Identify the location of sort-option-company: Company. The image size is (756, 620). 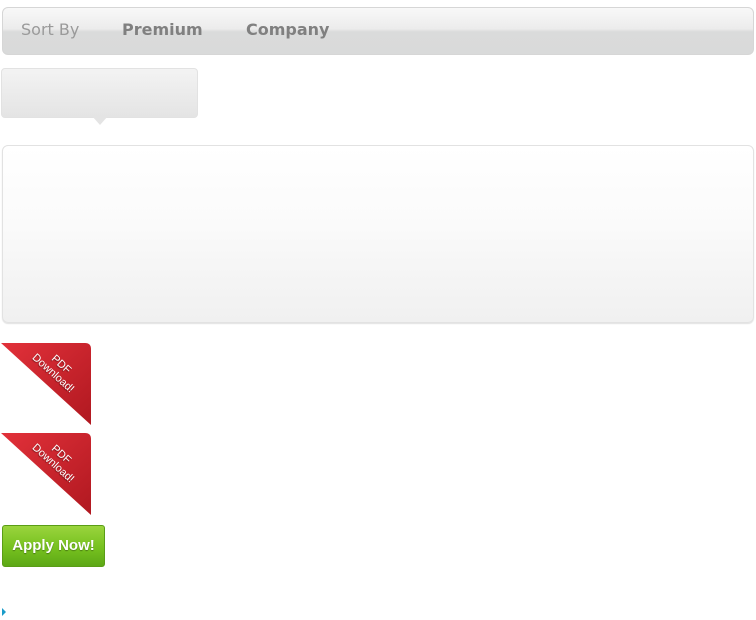
(287, 30).